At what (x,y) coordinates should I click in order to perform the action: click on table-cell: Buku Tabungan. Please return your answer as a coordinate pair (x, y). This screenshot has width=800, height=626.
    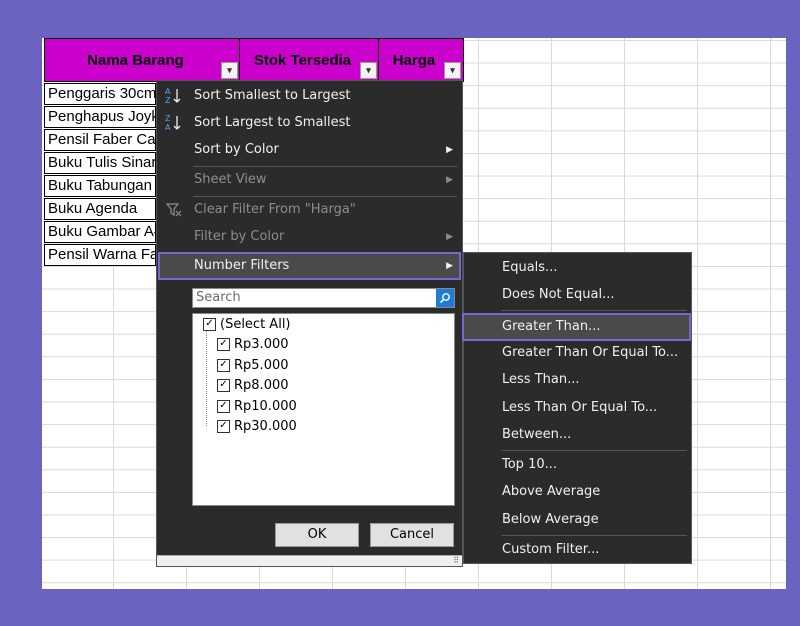
    Looking at the image, I should click on (100, 186).